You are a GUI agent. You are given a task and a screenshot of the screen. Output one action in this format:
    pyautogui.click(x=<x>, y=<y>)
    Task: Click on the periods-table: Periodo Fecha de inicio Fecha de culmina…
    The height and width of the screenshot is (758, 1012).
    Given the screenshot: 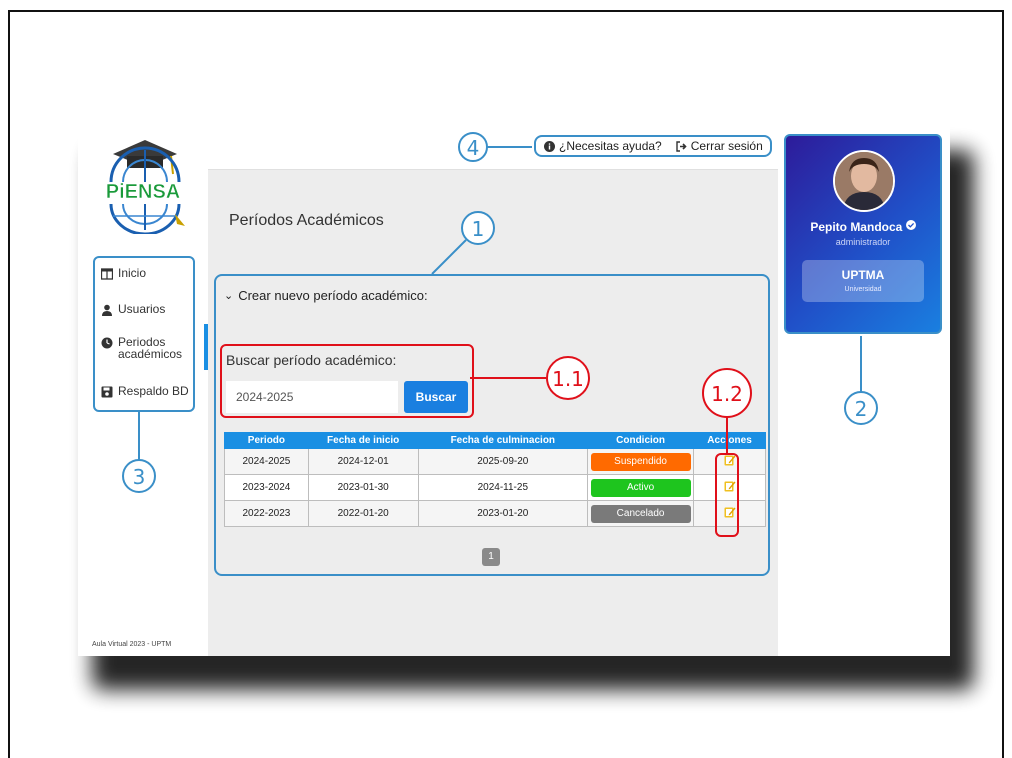 What is the action you would take?
    pyautogui.click(x=495, y=479)
    